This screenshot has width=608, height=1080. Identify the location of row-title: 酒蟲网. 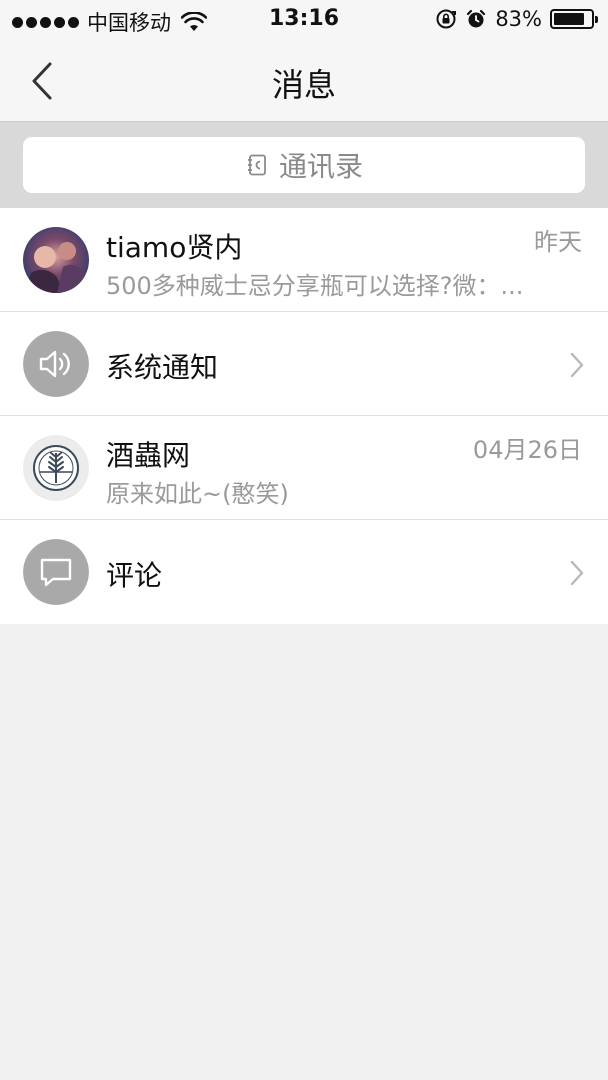
(148, 455).